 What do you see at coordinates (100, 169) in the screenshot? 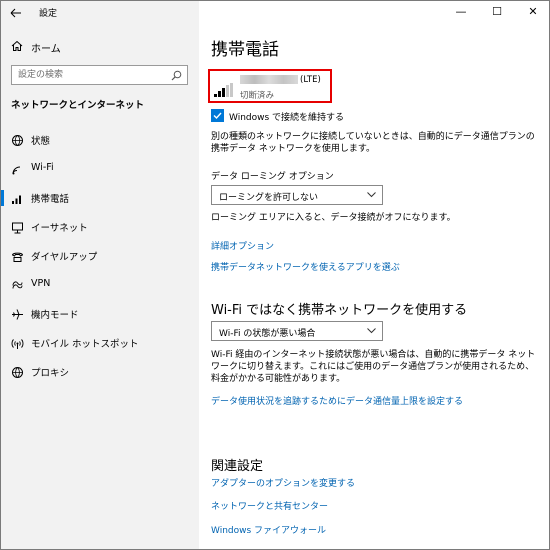
I see `sidebar-item-wifi: Wi-Fi` at bounding box center [100, 169].